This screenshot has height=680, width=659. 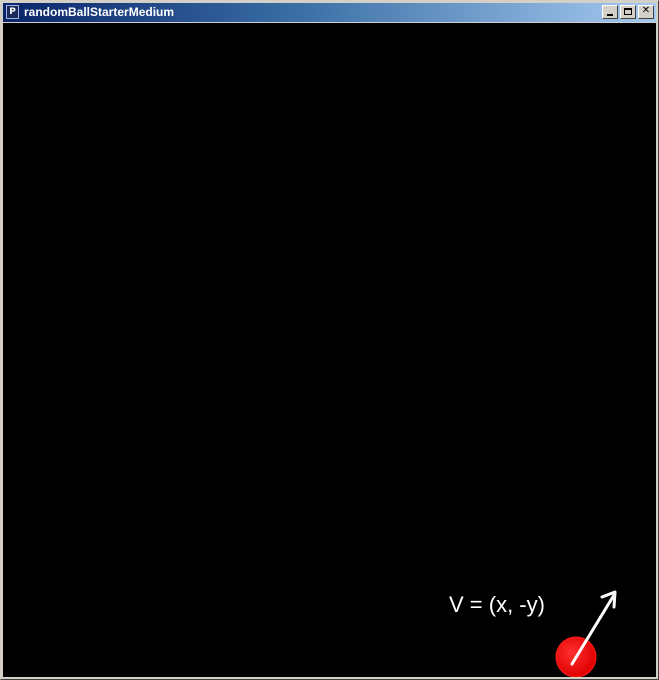 I want to click on maximize-icon, so click(x=628, y=11).